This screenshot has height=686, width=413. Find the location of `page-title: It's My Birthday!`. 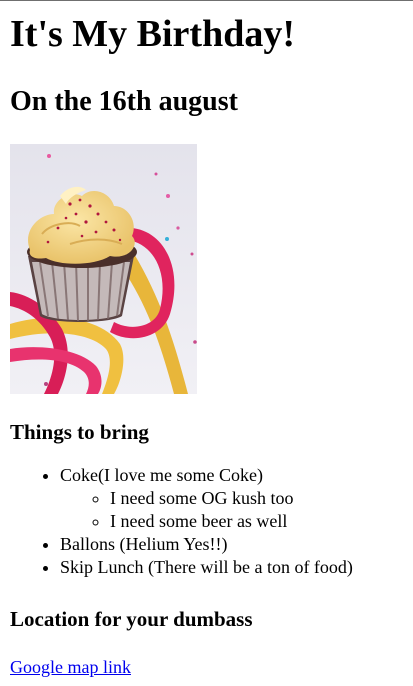

page-title: It's My Birthday! is located at coordinates (152, 34).